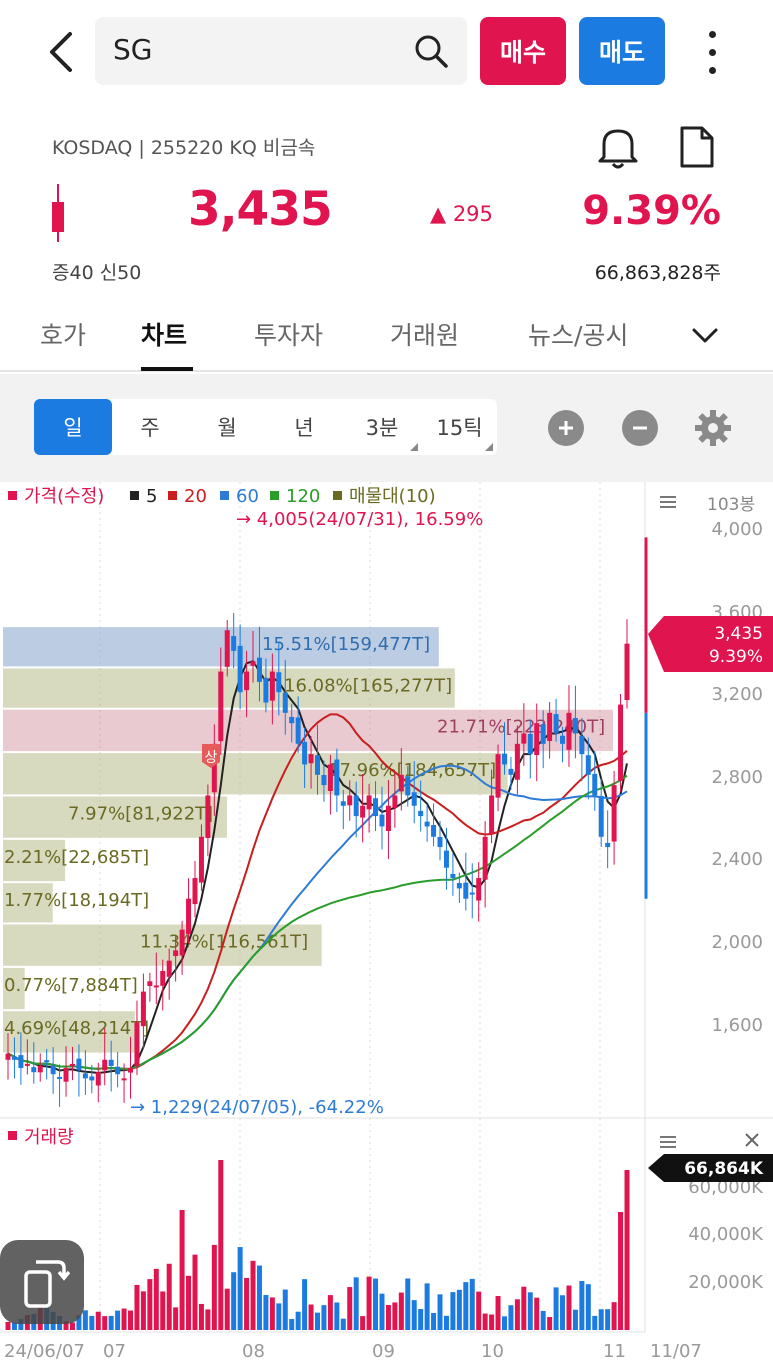 This screenshot has width=773, height=1366. I want to click on volume-title: 거래량, so click(49, 1137).